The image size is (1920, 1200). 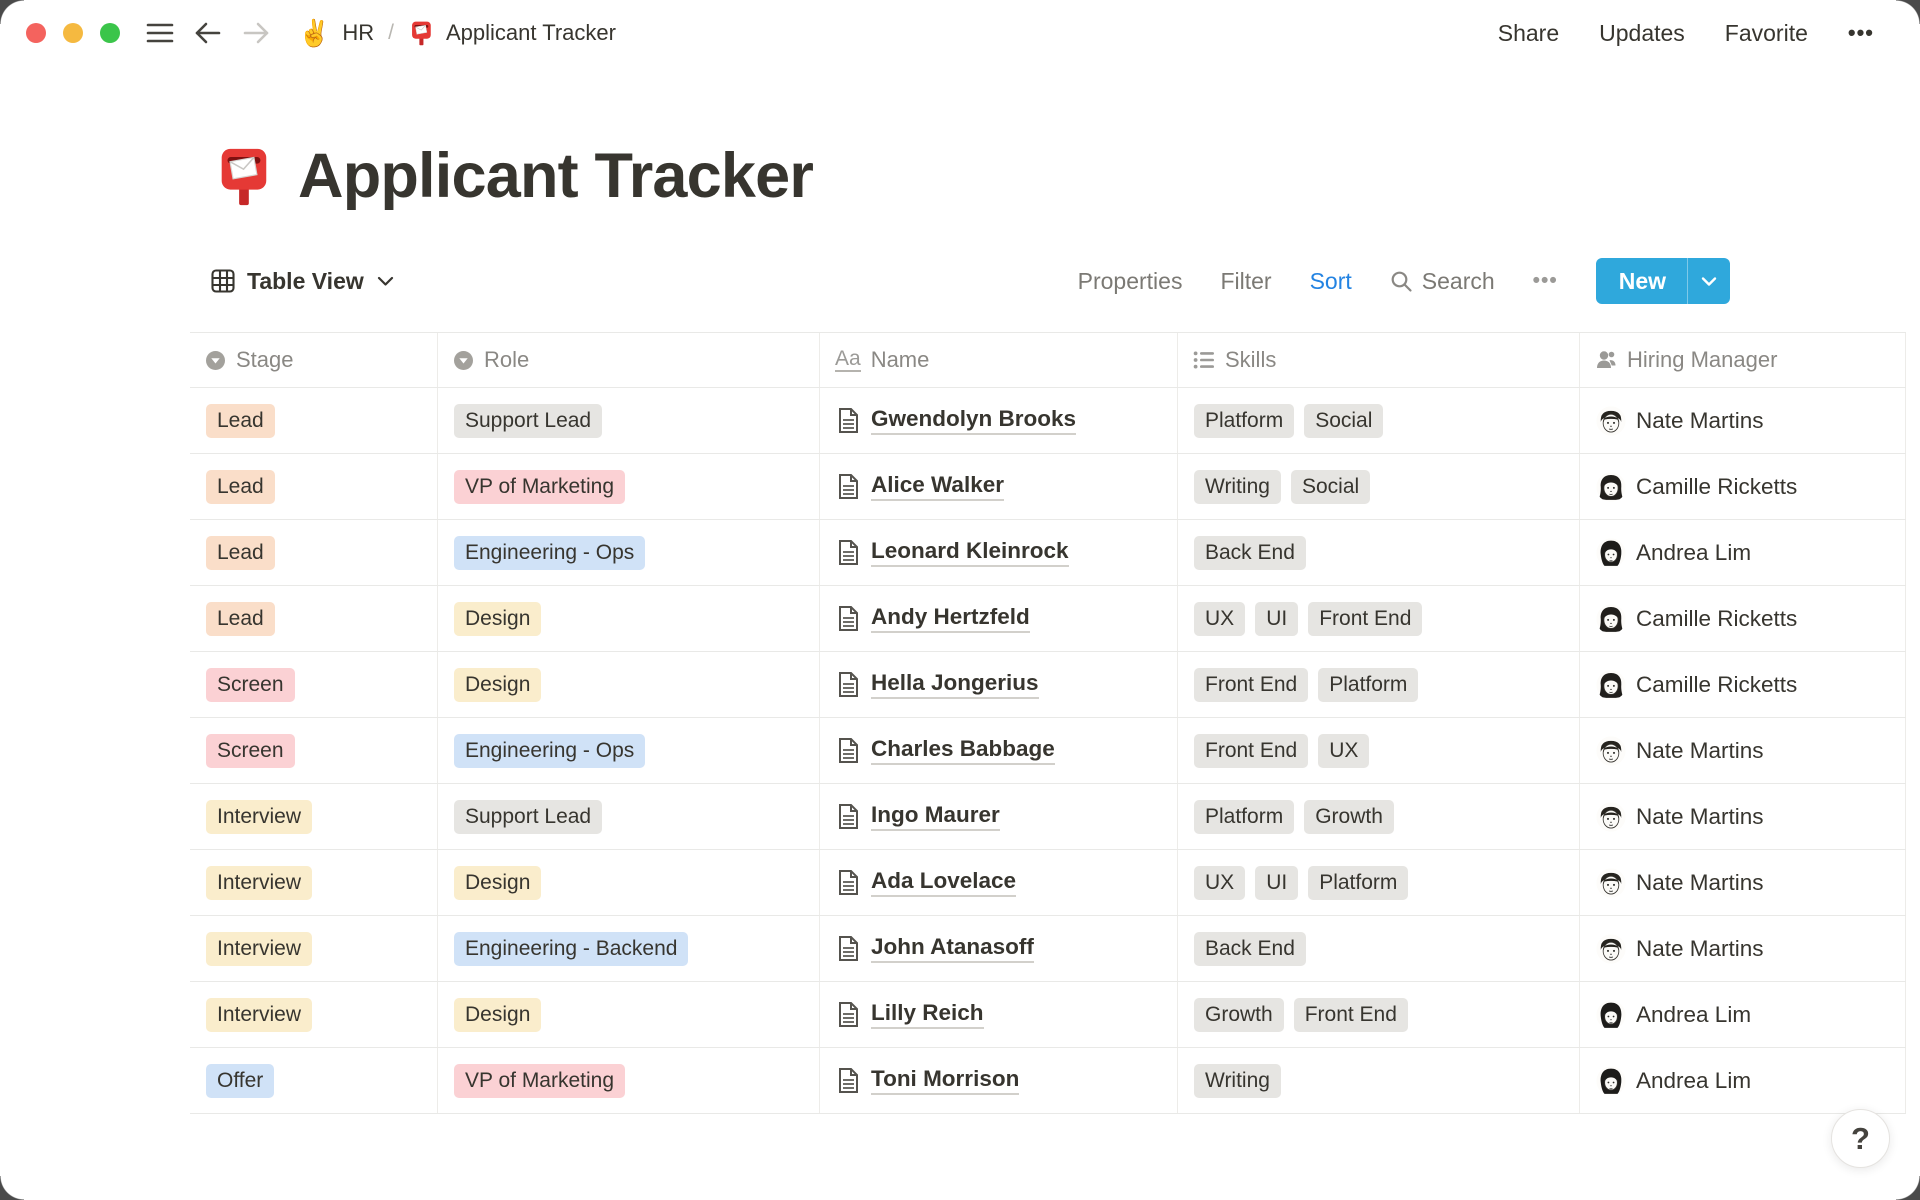 I want to click on forward-button, so click(x=256, y=33).